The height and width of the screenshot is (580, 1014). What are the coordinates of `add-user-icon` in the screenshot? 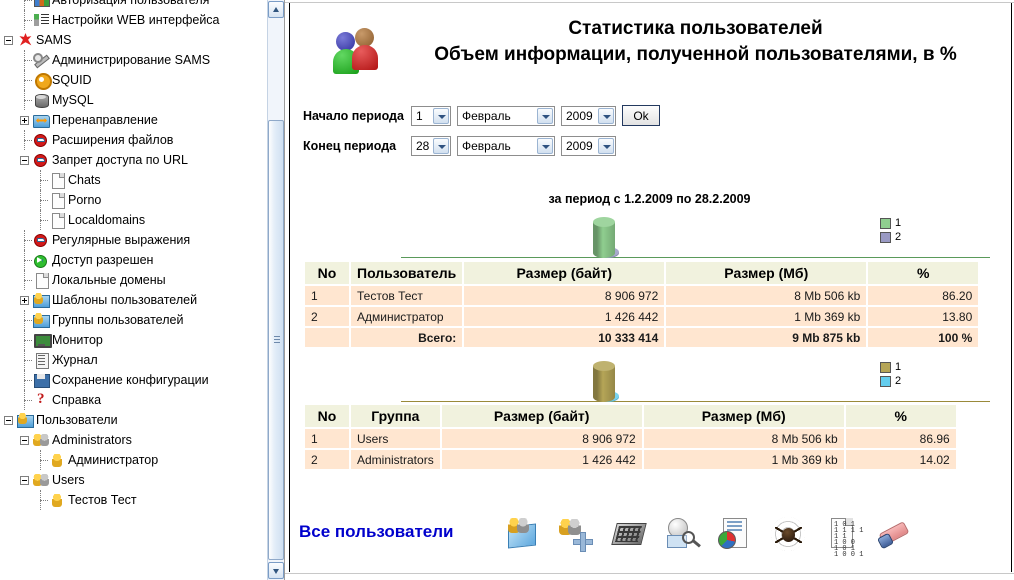 It's located at (576, 534).